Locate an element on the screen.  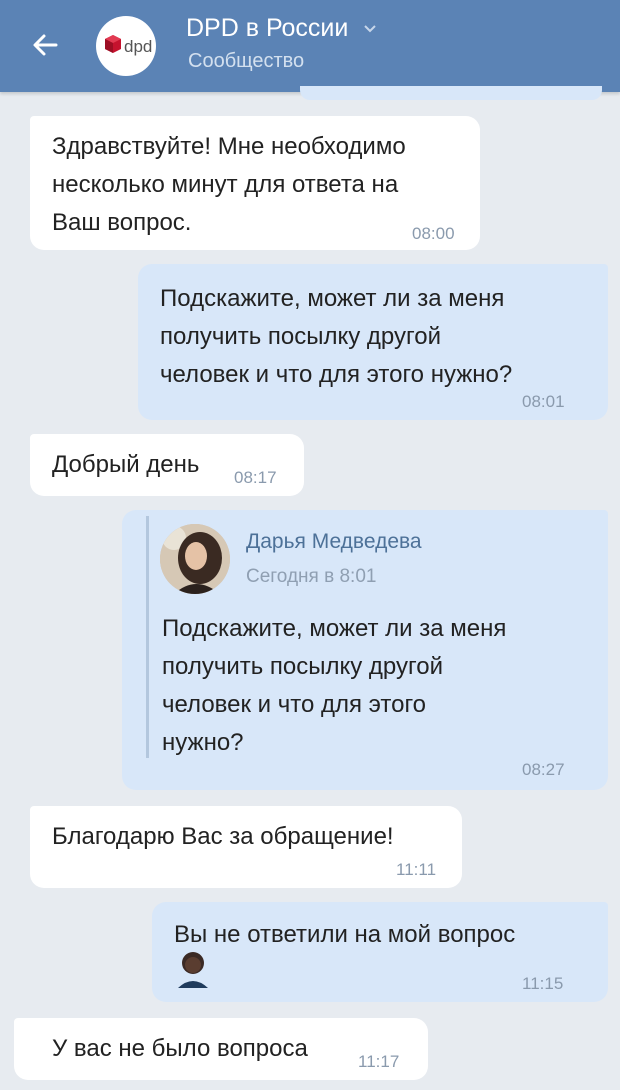
page-title: DPD в России is located at coordinates (281, 28).